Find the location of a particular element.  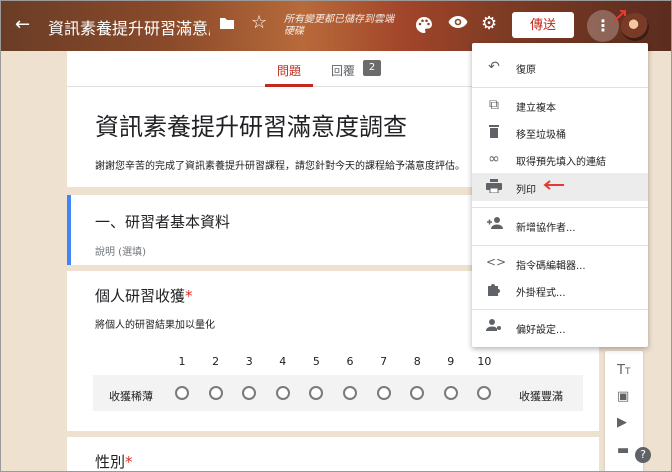

avatar is located at coordinates (635, 27).